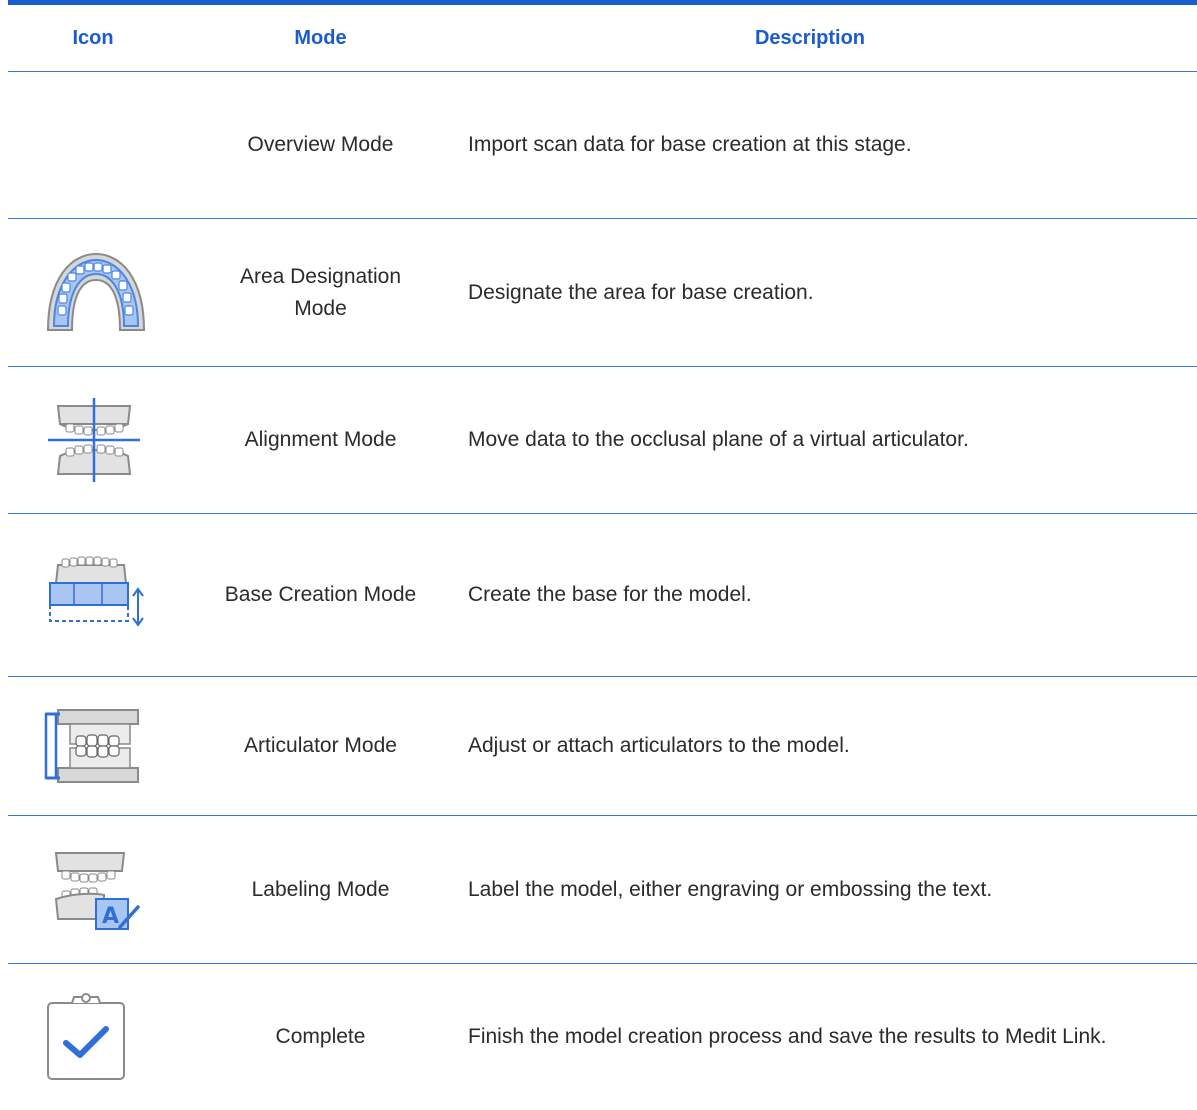 This screenshot has height=1110, width=1197. What do you see at coordinates (97, 890) in the screenshot?
I see `labeling-icon: A` at bounding box center [97, 890].